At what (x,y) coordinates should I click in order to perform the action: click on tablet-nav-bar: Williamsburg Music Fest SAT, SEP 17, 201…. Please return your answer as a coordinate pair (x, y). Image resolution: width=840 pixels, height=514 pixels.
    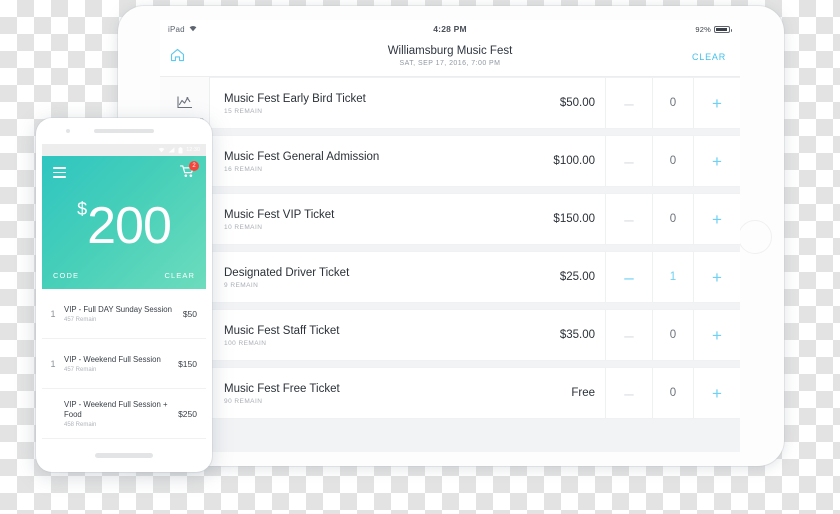
    Looking at the image, I should click on (450, 57).